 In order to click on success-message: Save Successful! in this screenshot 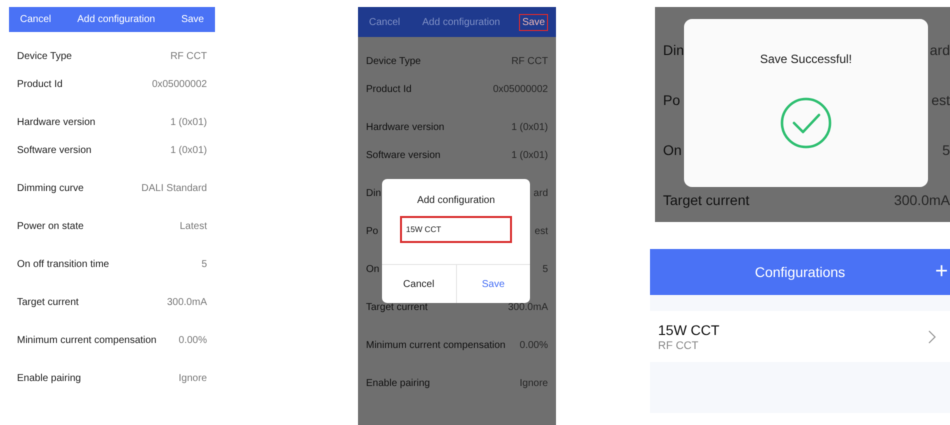, I will do `click(806, 59)`.